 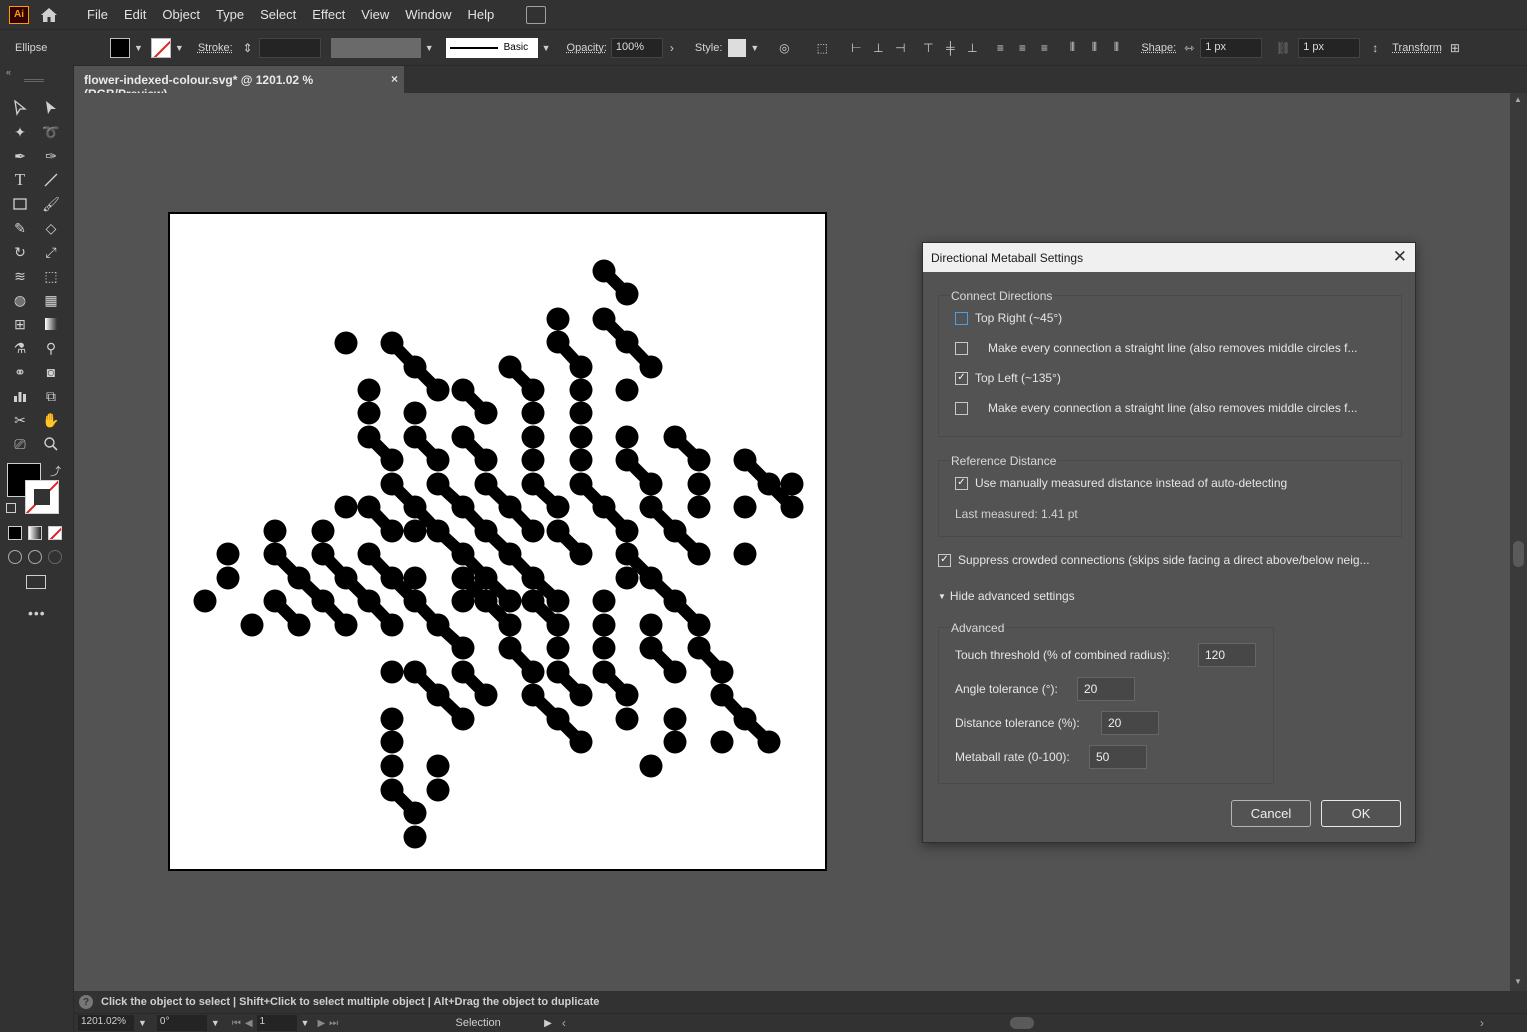 I want to click on zoom-level-input: 1201.02%, so click(x=106, y=1023).